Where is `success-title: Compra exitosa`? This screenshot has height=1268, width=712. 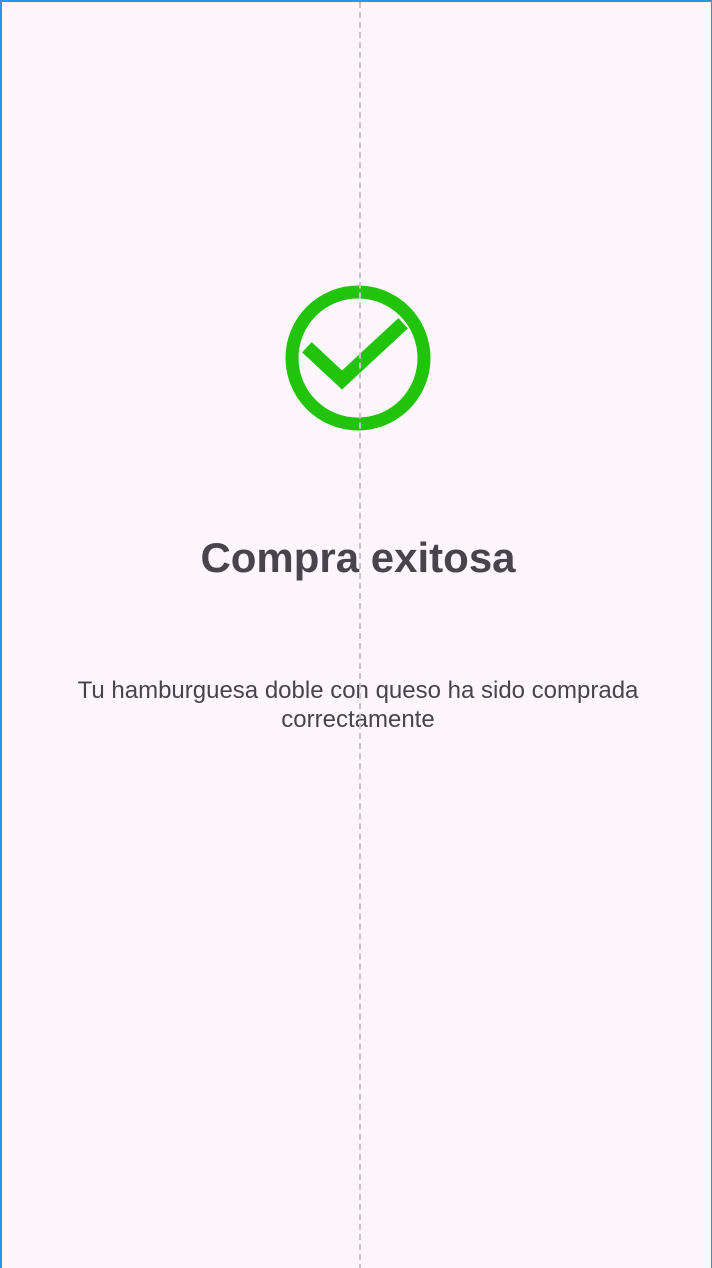 success-title: Compra exitosa is located at coordinates (358, 557).